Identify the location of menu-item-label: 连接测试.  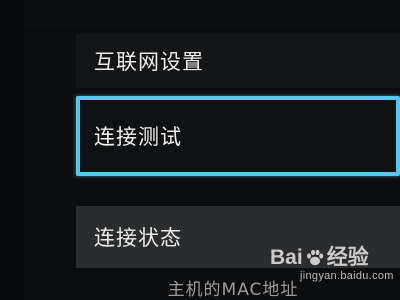
(138, 137).